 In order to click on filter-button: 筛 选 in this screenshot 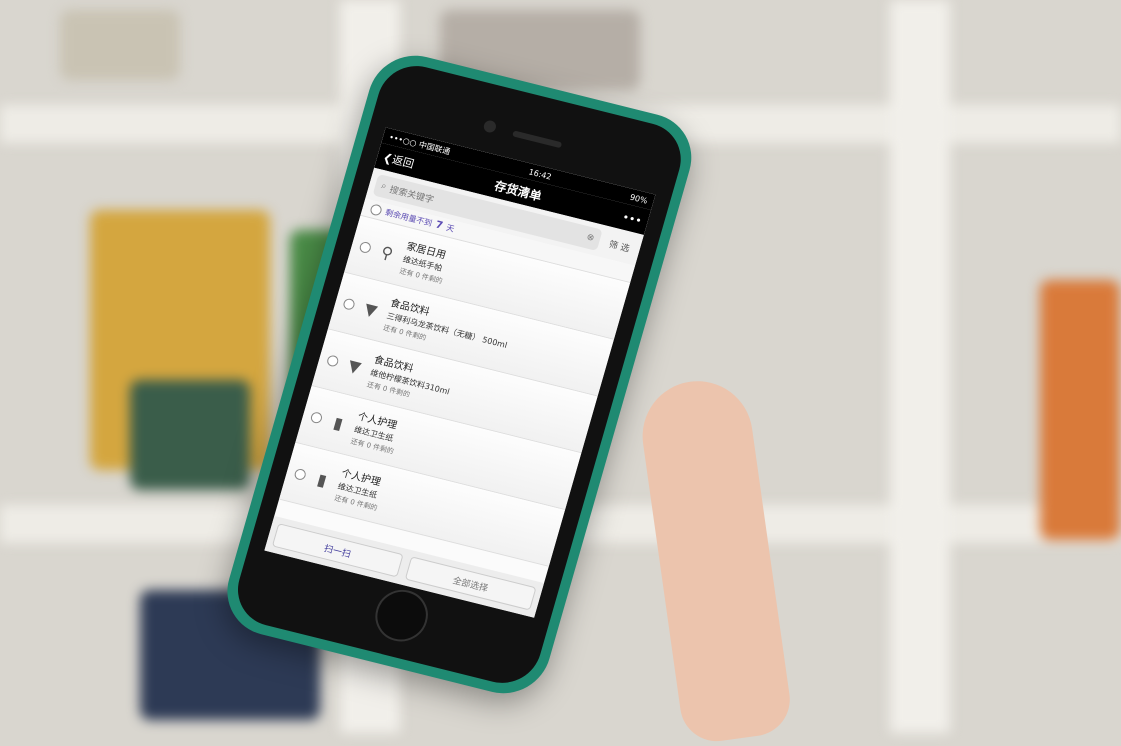, I will do `click(620, 245)`.